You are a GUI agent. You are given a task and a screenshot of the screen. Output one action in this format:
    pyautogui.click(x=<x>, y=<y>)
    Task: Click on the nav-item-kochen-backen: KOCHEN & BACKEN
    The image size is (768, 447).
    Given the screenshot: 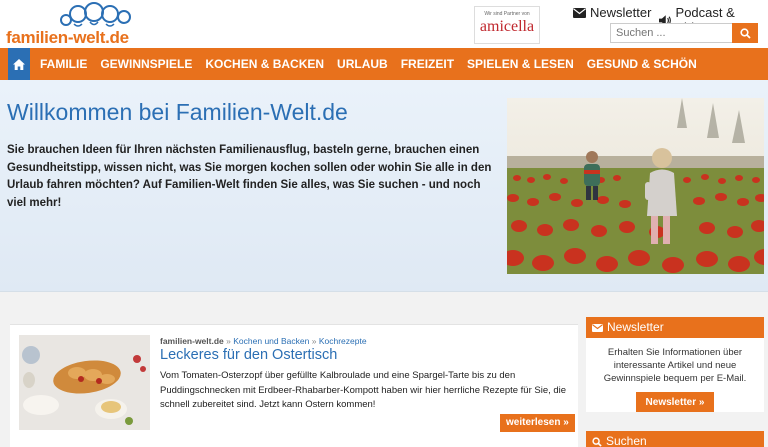 What is the action you would take?
    pyautogui.click(x=264, y=64)
    